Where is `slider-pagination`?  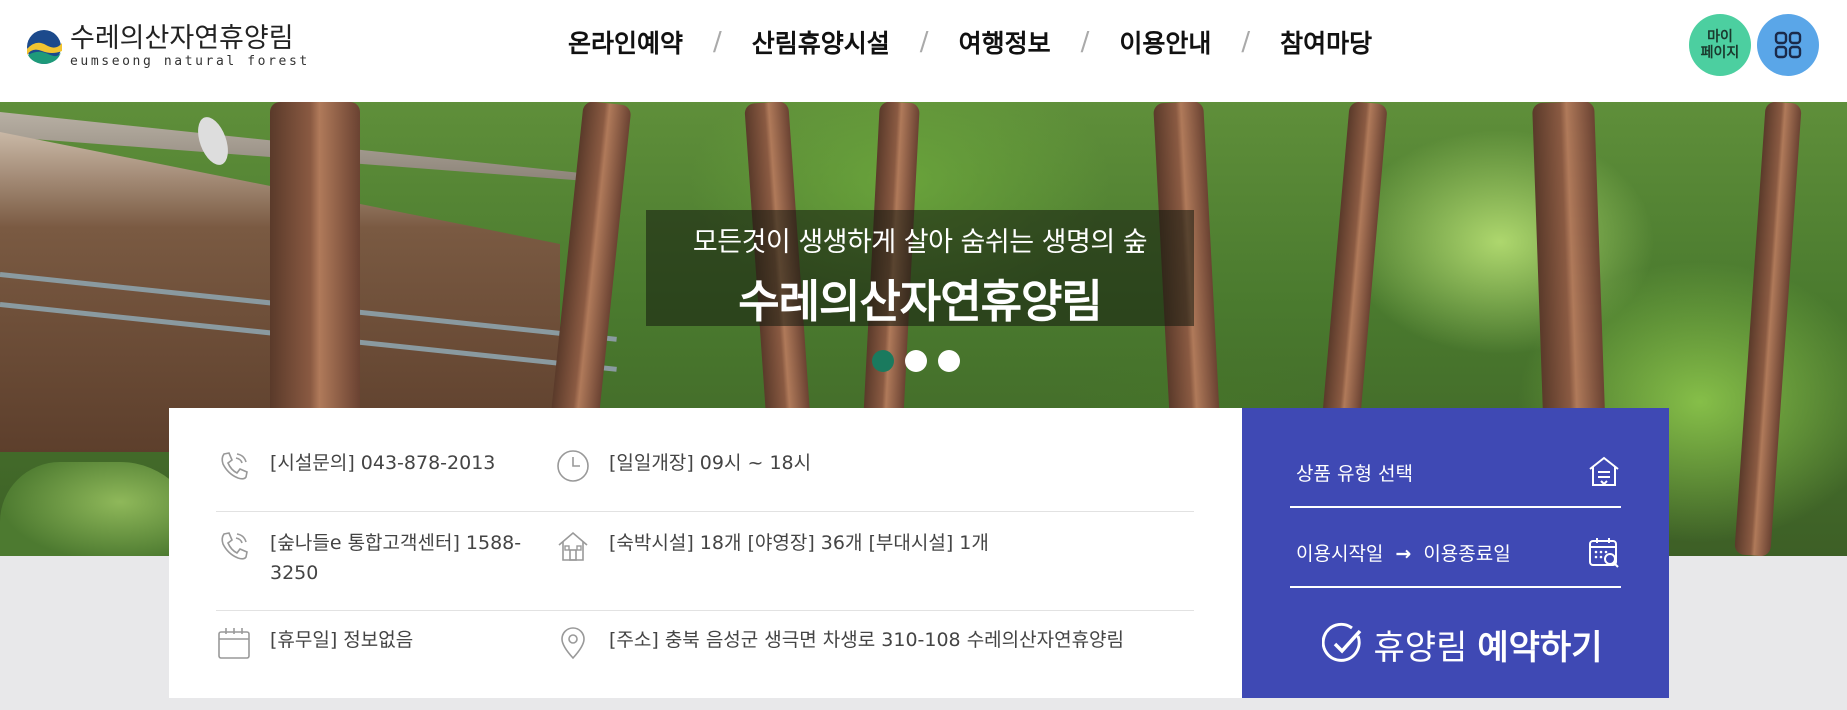
slider-pagination is located at coordinates (916, 361).